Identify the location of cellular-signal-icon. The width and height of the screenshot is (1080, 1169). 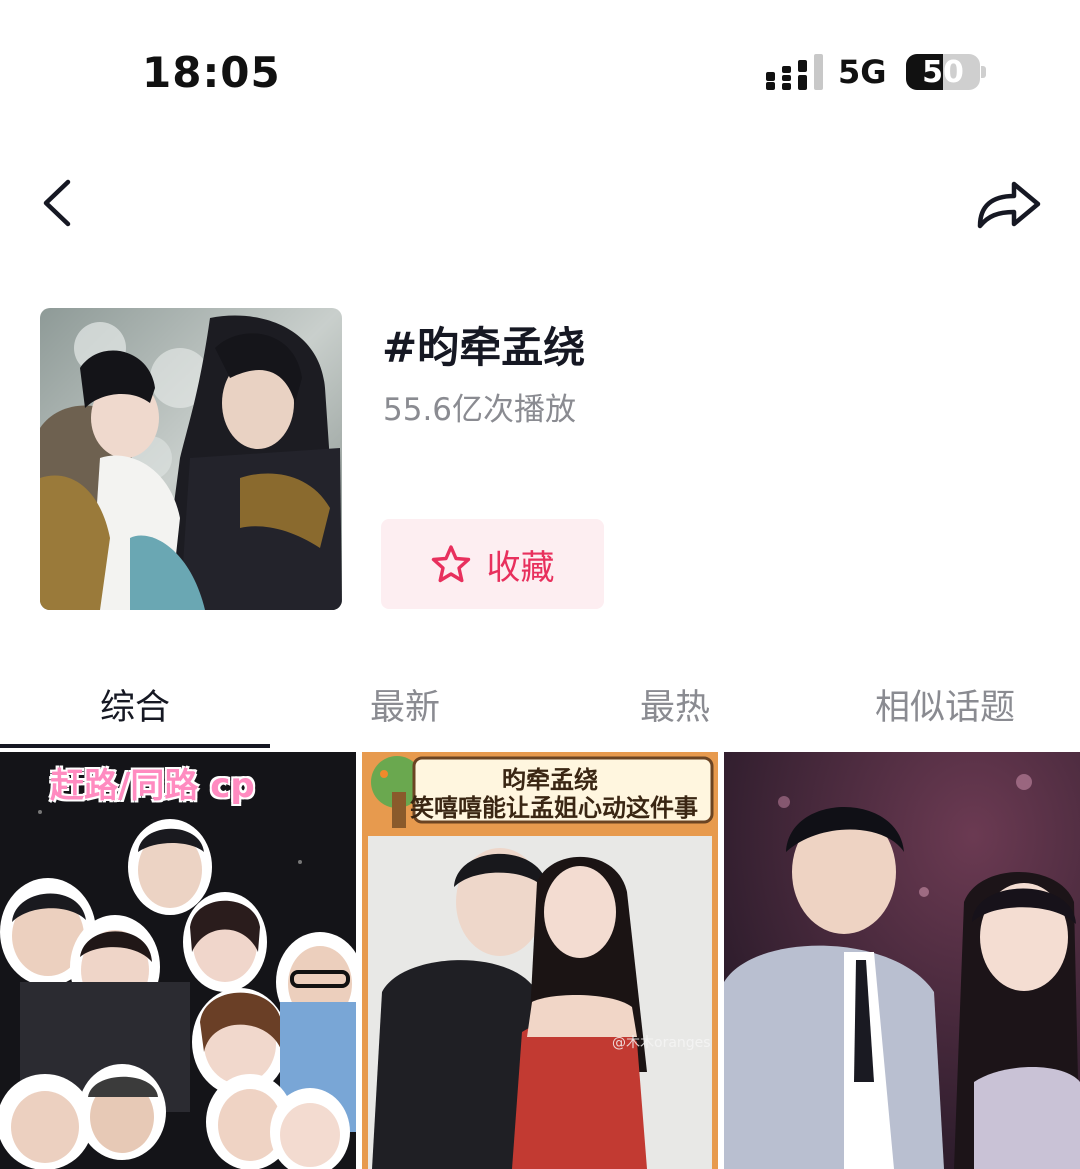
(794, 72).